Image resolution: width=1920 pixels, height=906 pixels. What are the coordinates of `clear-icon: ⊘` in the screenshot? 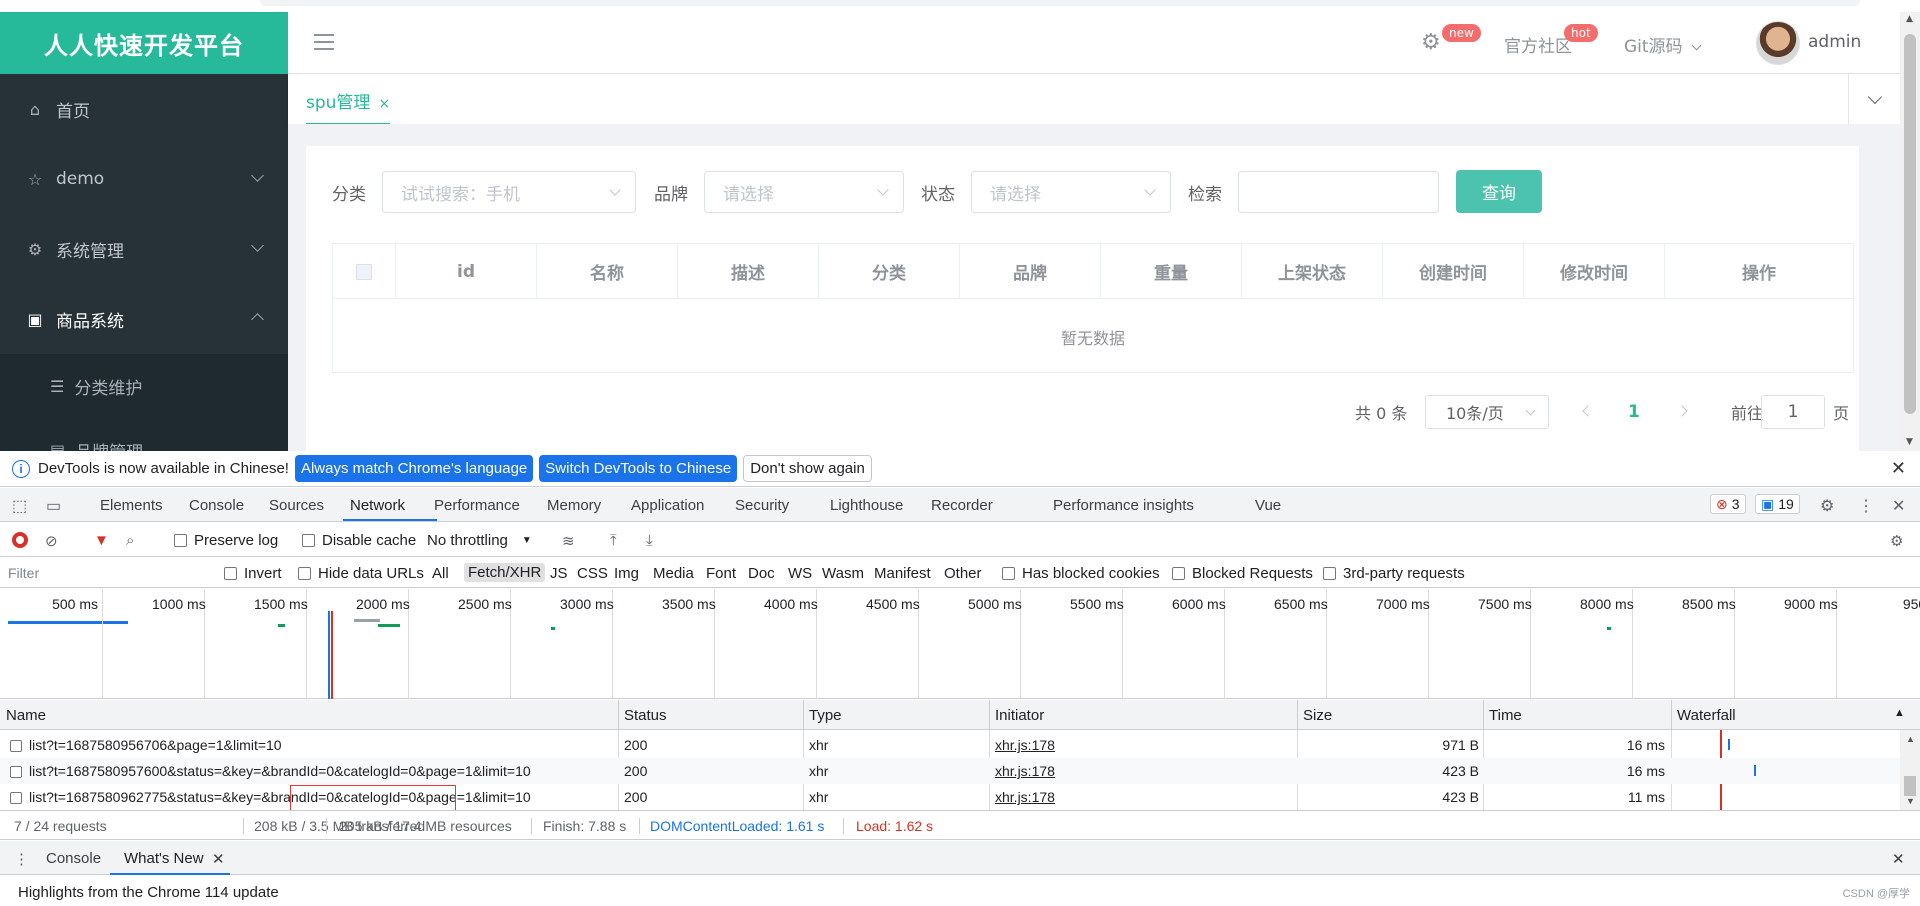 It's located at (51, 541).